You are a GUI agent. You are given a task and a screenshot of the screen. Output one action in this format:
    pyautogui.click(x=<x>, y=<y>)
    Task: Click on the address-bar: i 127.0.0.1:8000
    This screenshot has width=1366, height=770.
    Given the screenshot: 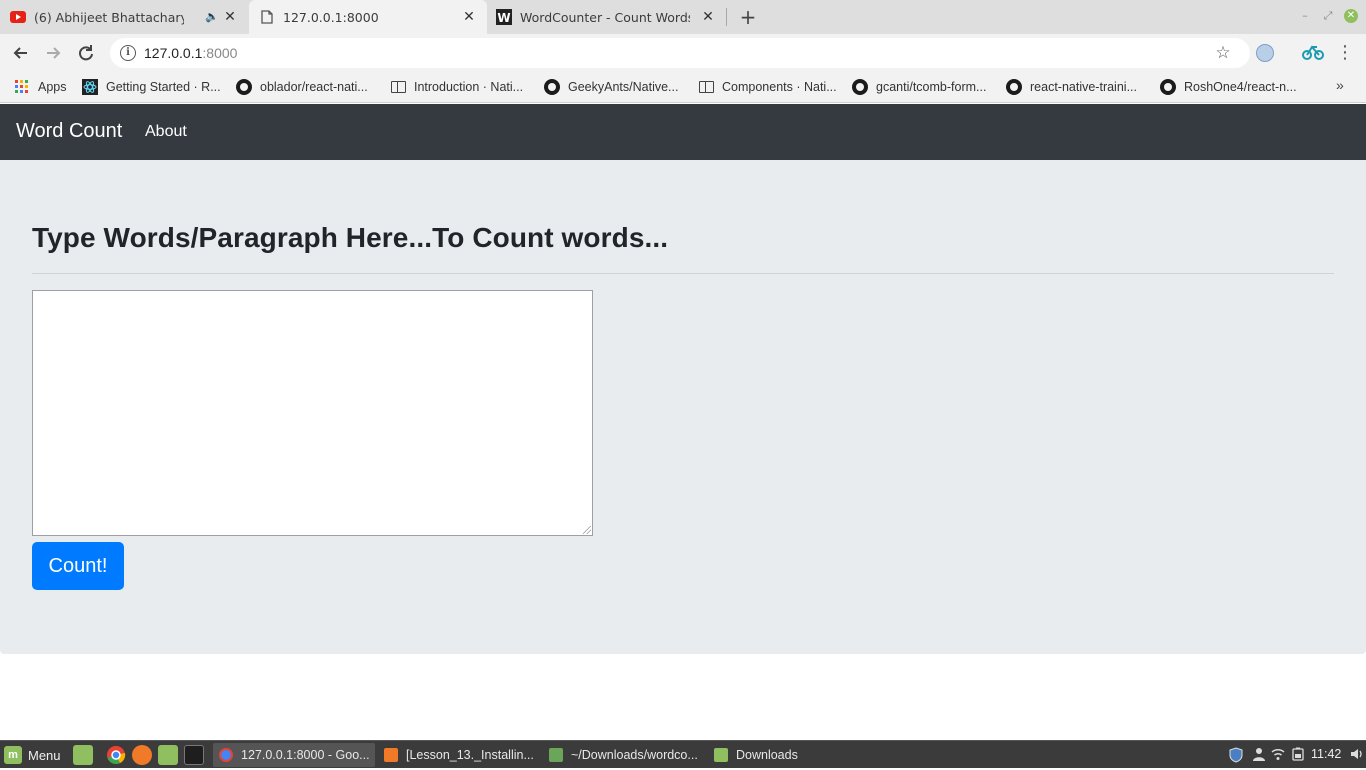 What is the action you would take?
    pyautogui.click(x=680, y=53)
    